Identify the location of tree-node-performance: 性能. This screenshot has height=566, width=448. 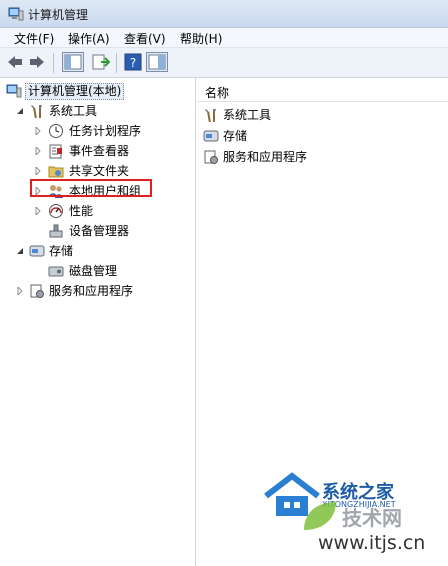
(104, 211).